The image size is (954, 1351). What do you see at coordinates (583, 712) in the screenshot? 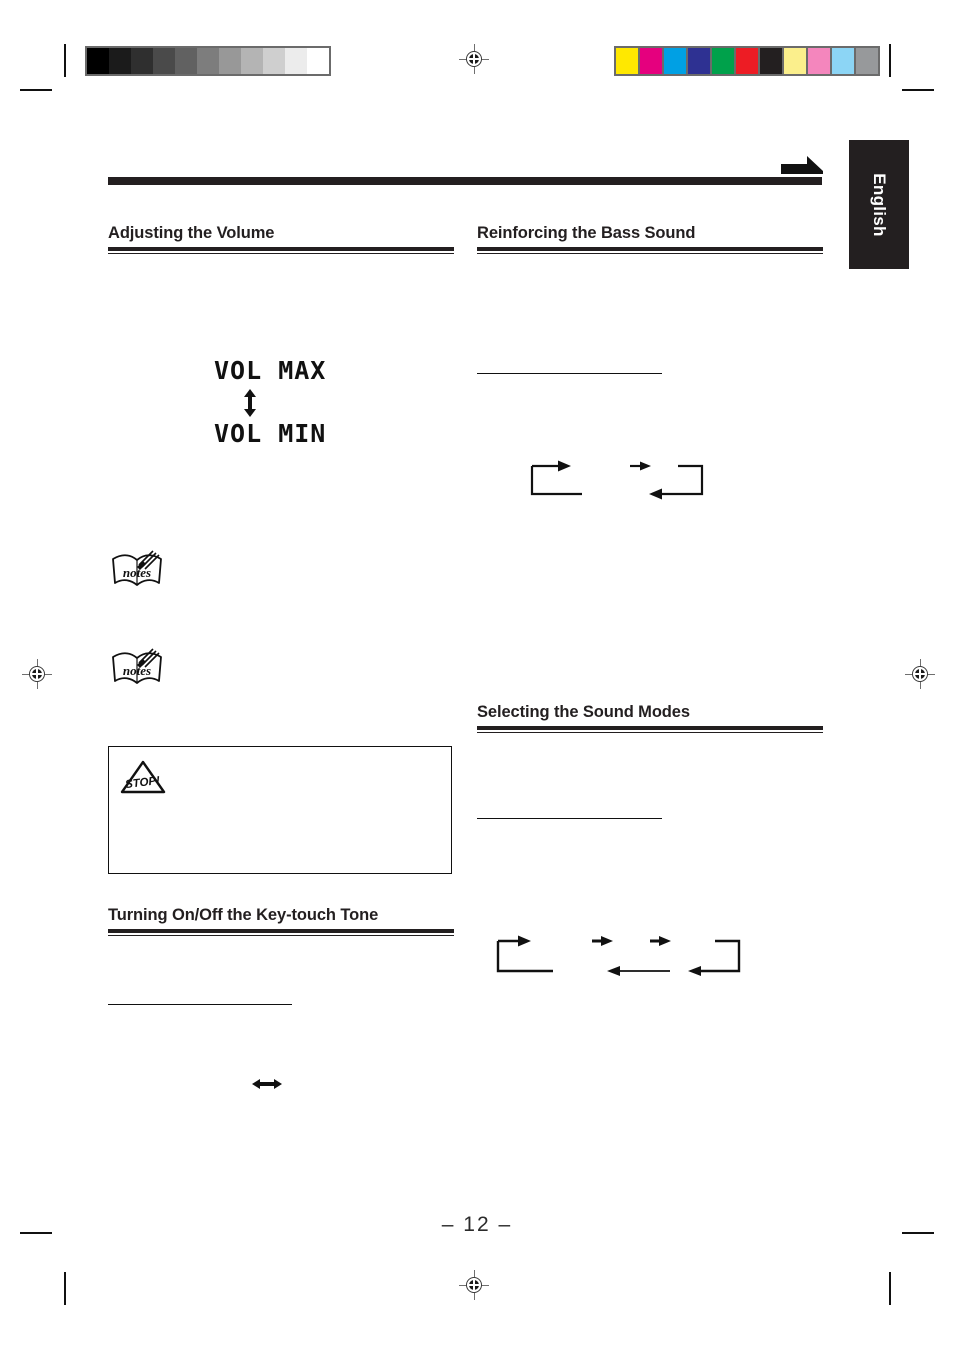
I see `section-title: Selecting the Sound Modes` at bounding box center [583, 712].